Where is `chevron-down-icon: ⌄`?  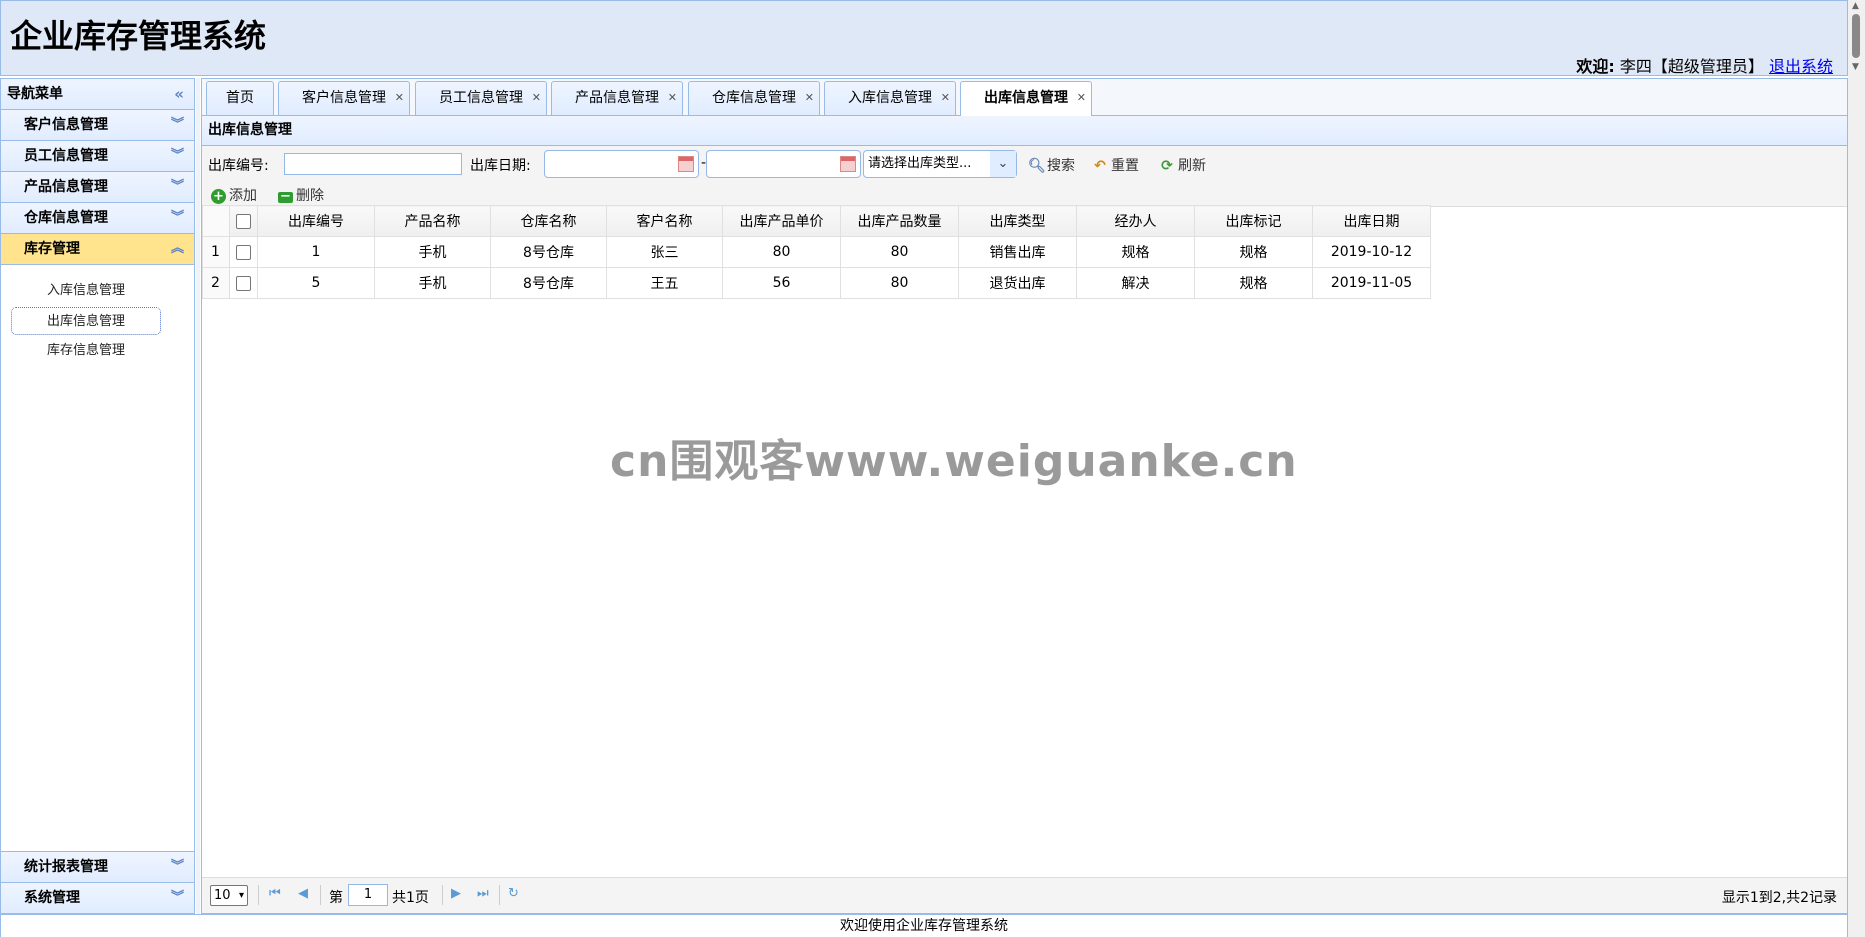
chevron-down-icon: ⌄ is located at coordinates (1003, 164).